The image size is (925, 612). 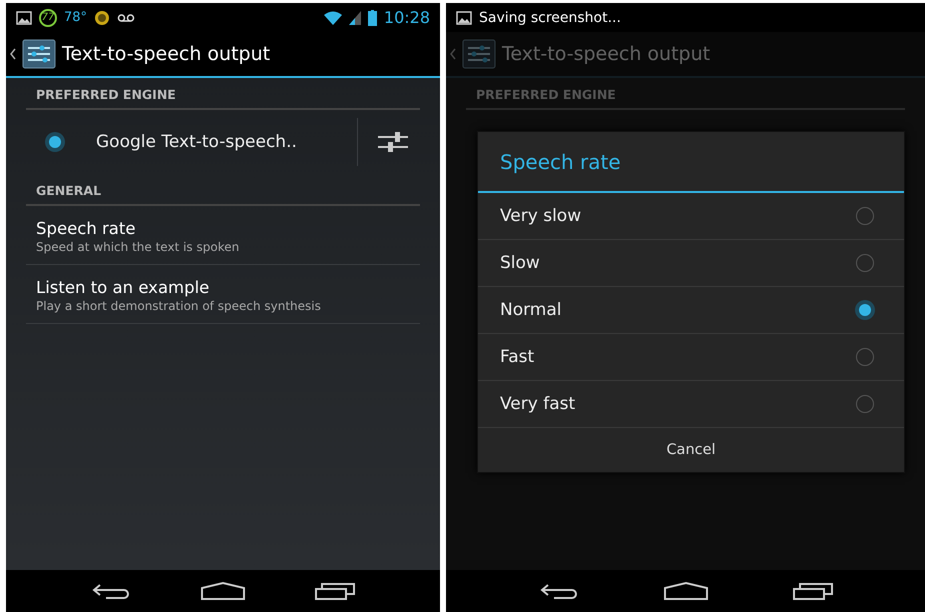 I want to click on option-label: Very fast, so click(x=538, y=404).